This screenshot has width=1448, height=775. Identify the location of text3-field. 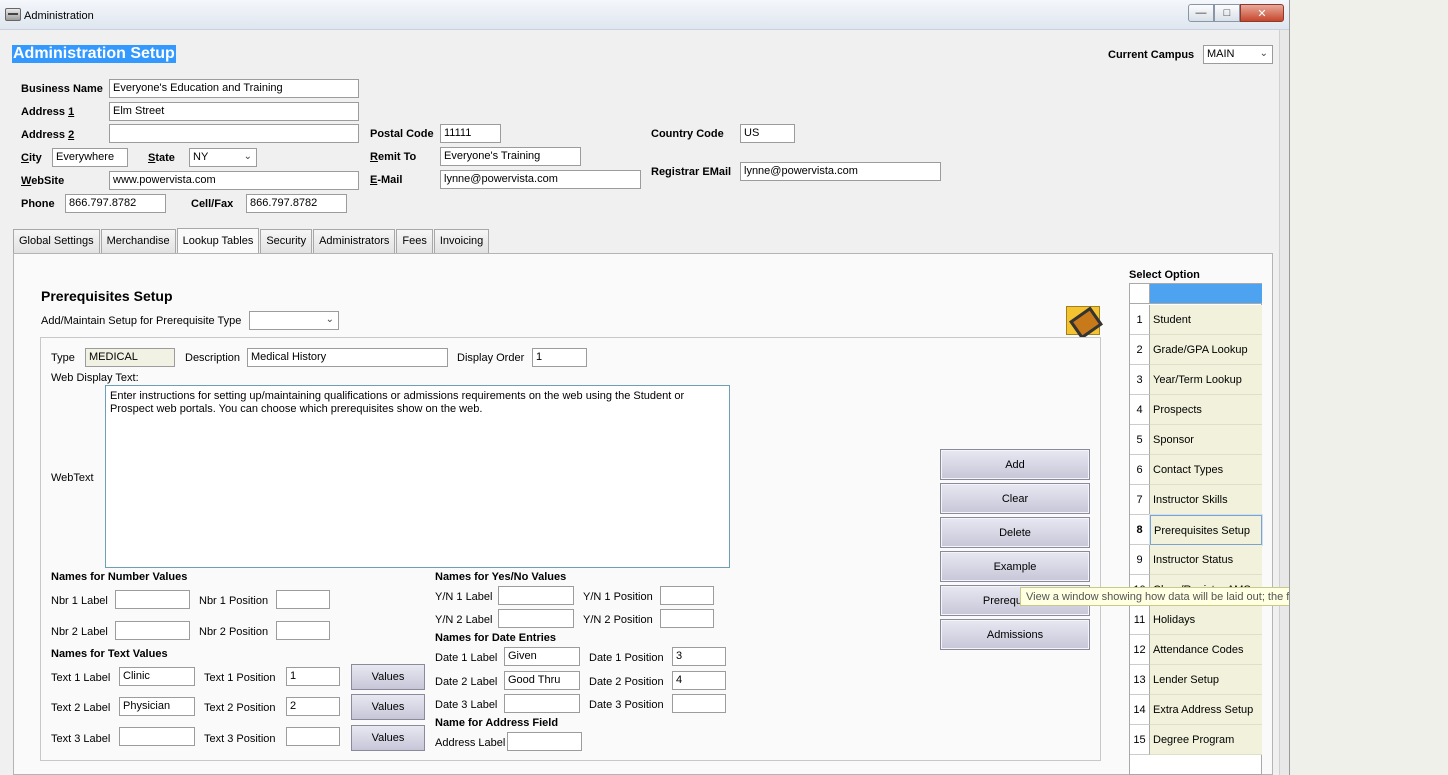
(157, 736).